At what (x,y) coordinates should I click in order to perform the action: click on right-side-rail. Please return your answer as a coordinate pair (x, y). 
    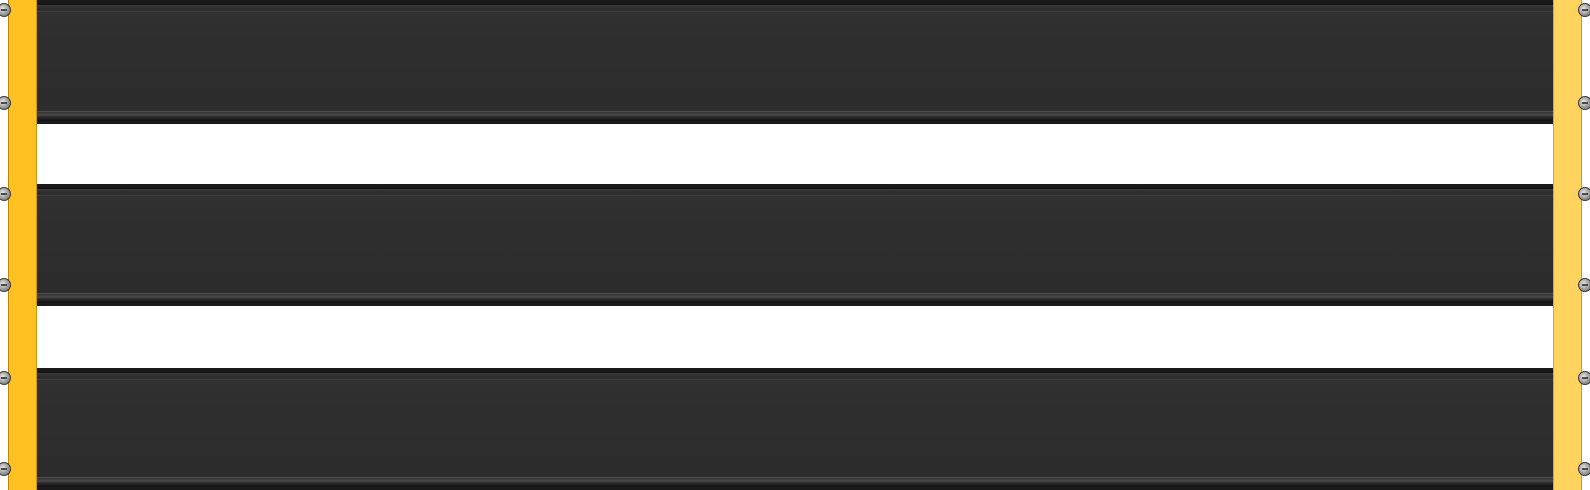
    Looking at the image, I should click on (1567, 245).